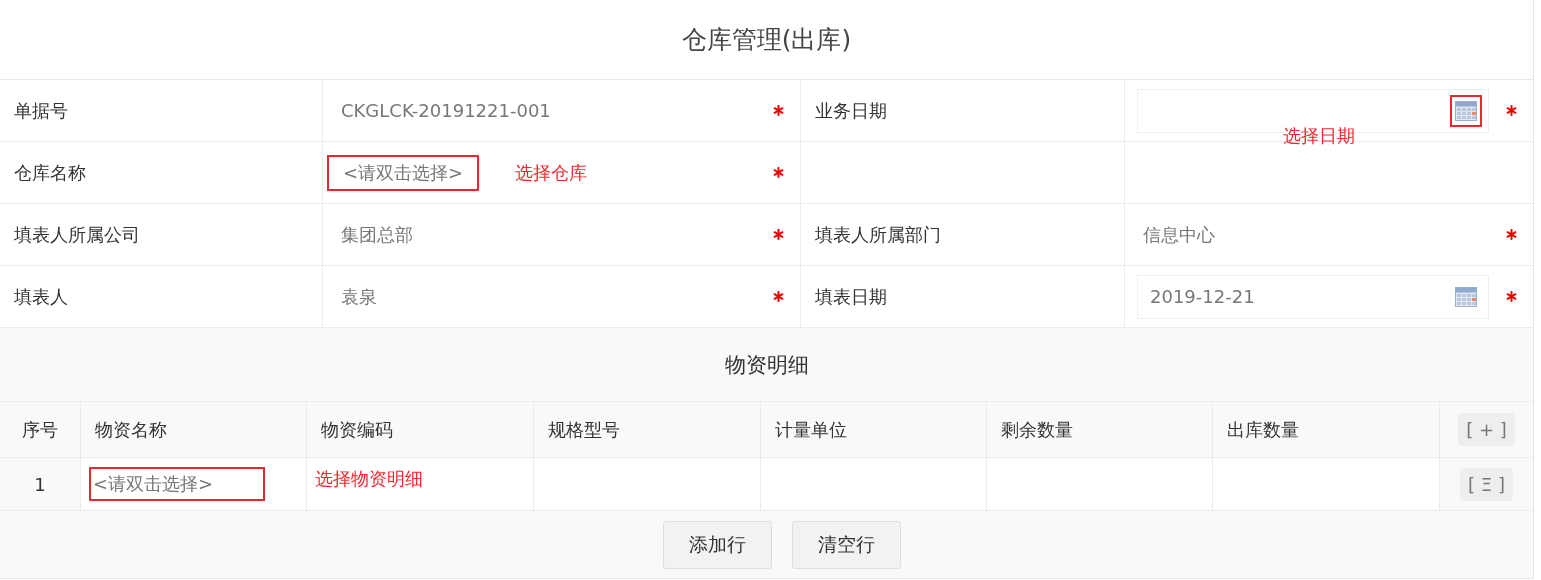  I want to click on field-value: 信息中心, so click(1179, 234).